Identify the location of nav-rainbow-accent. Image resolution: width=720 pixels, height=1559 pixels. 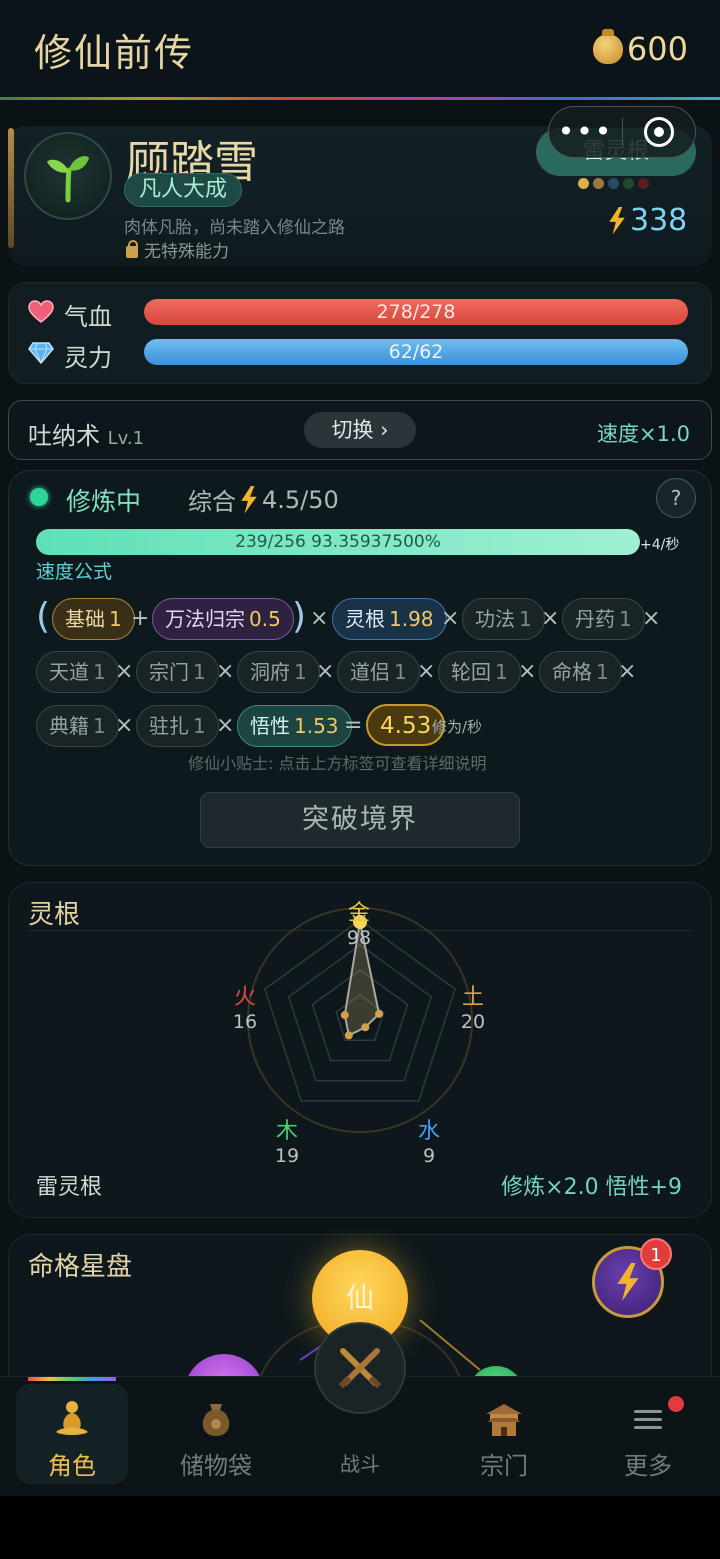
(72, 1379).